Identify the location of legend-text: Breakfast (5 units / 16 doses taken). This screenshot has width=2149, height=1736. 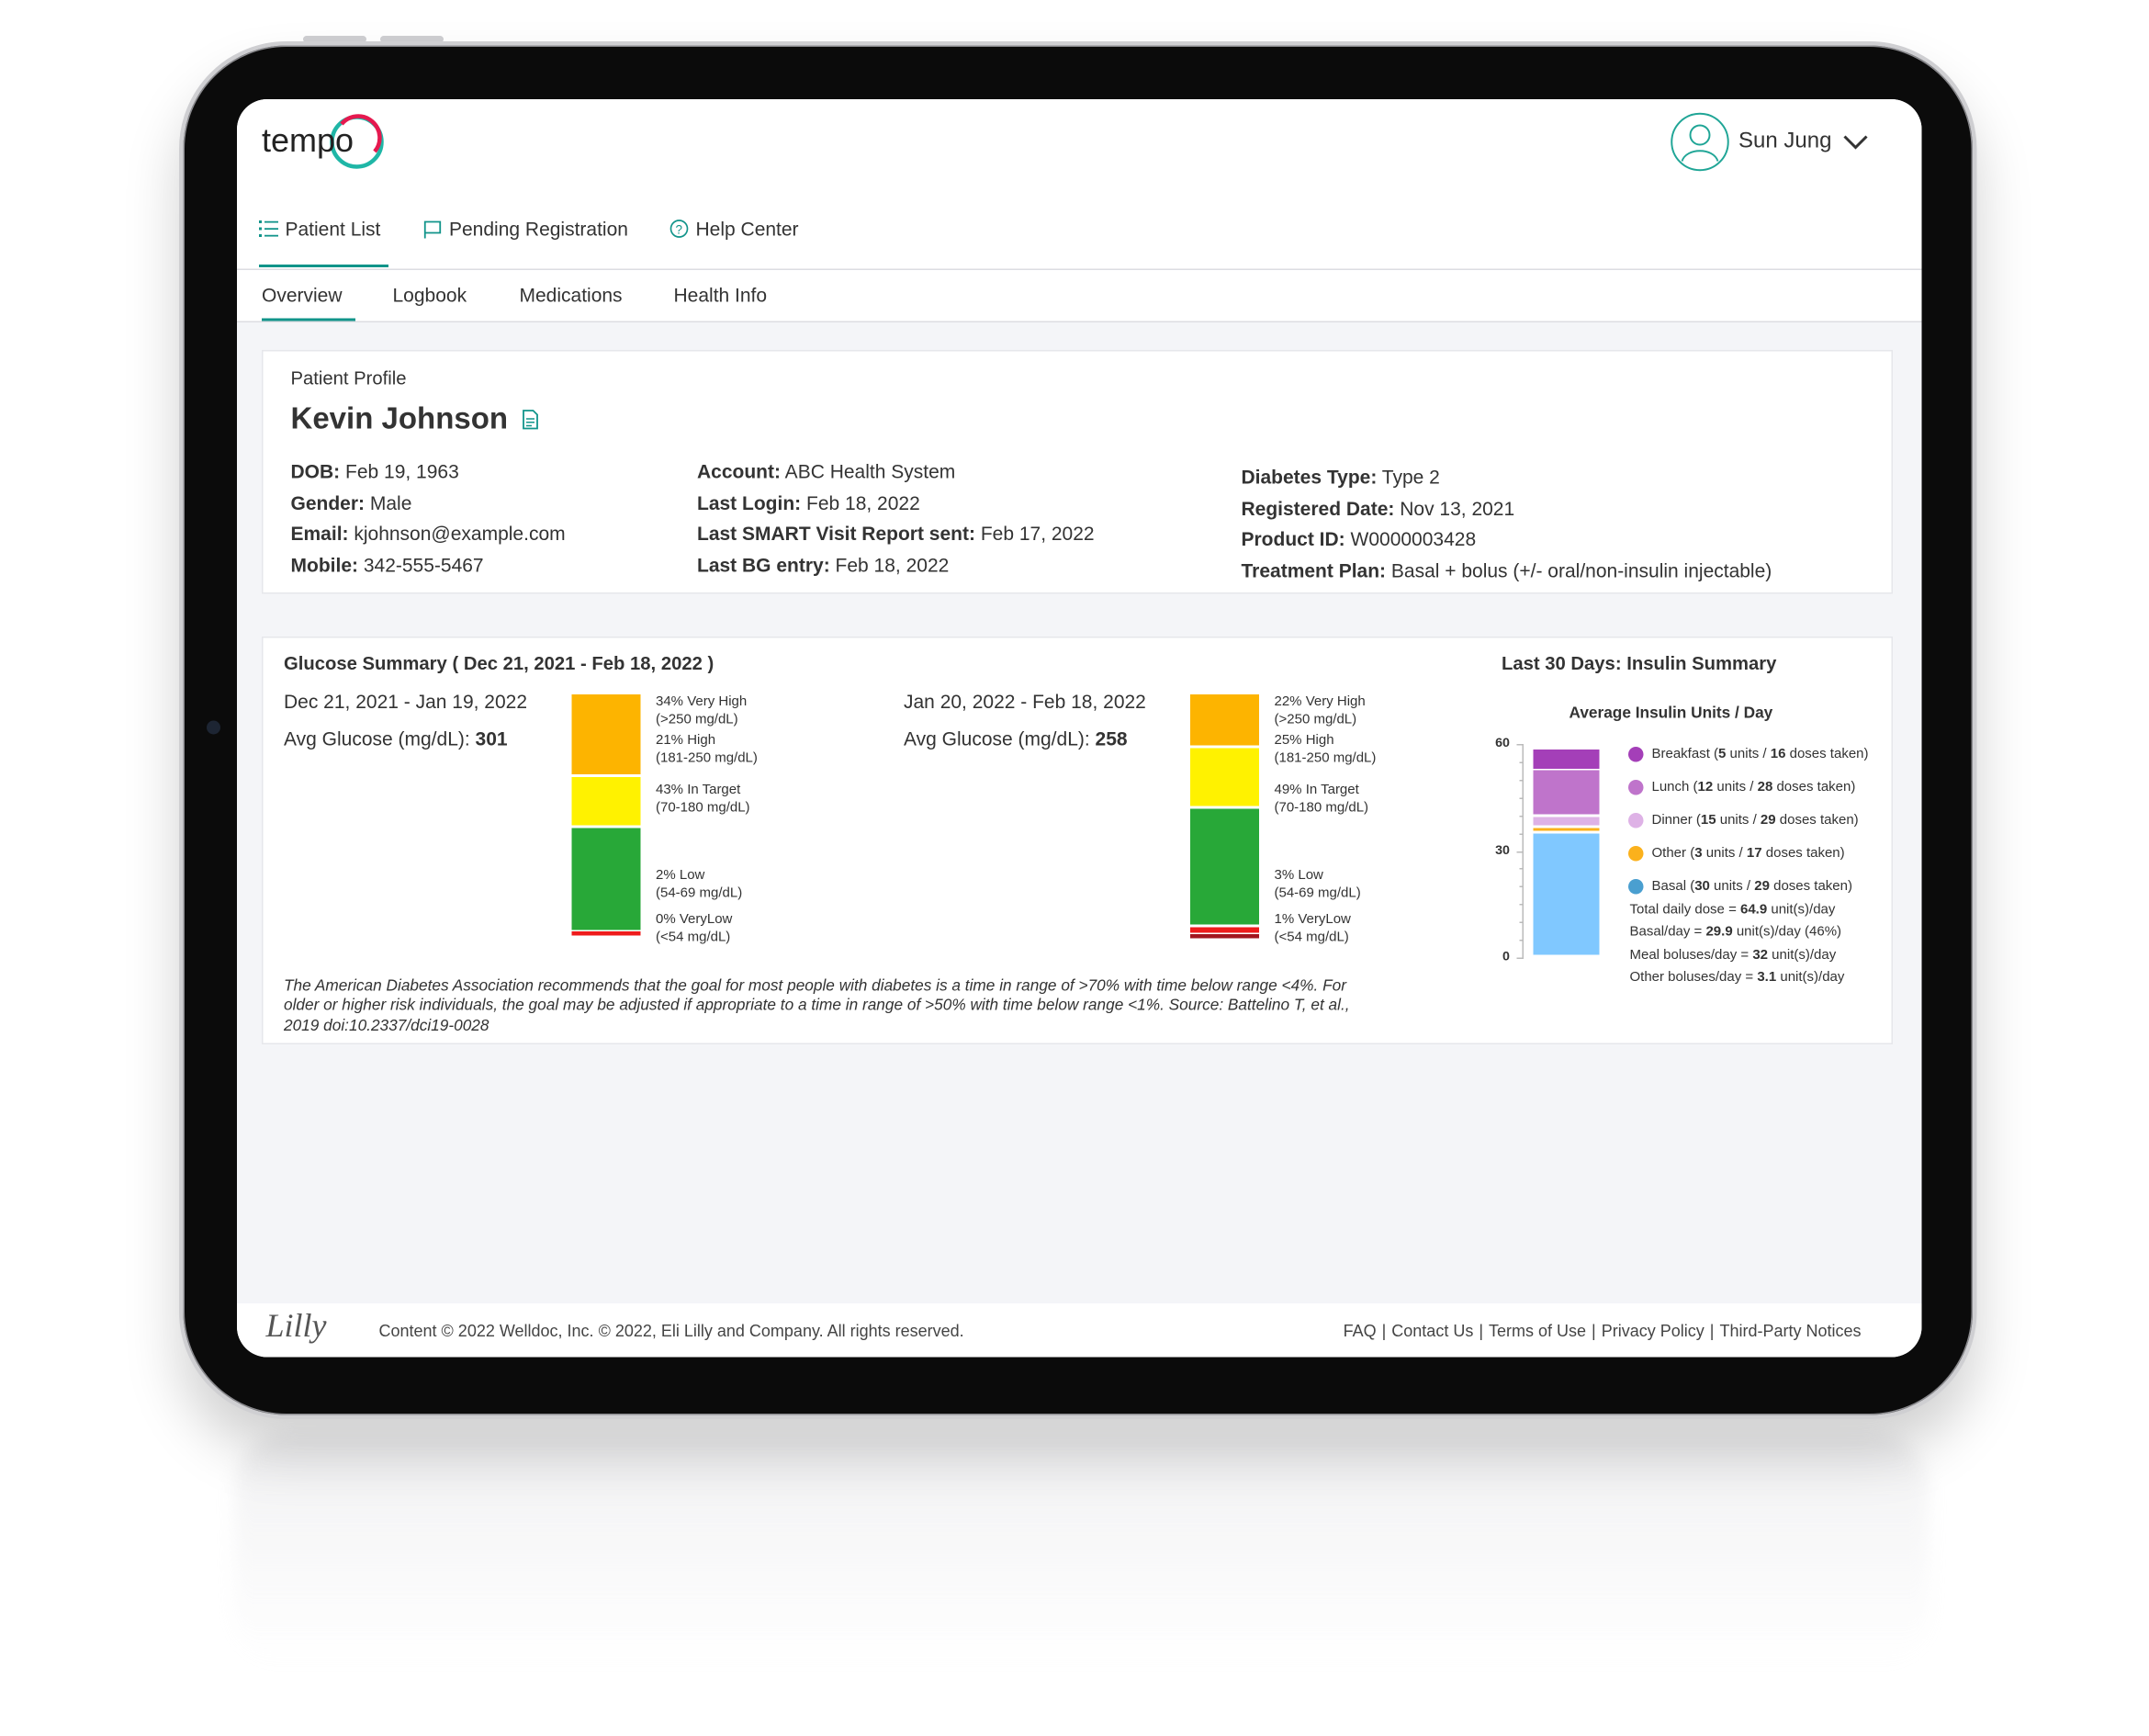
(1760, 754).